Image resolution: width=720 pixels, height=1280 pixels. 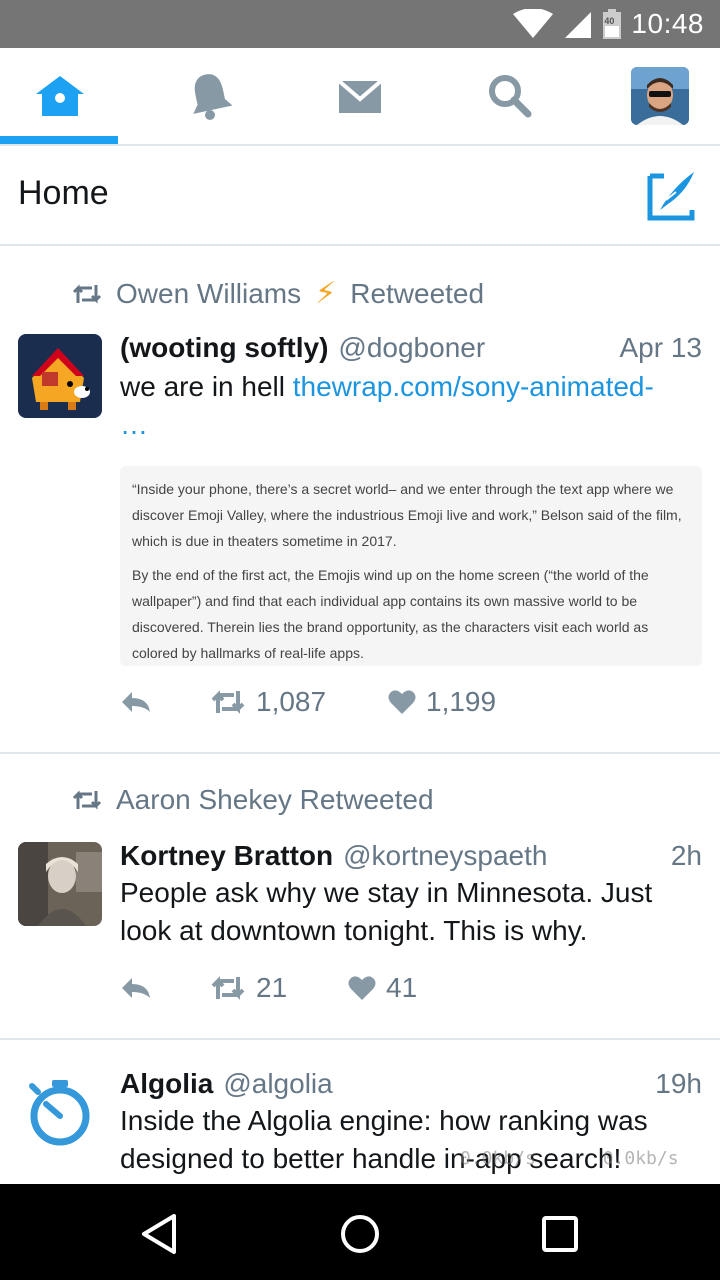 I want to click on author-handle: @dogboner, so click(x=411, y=348).